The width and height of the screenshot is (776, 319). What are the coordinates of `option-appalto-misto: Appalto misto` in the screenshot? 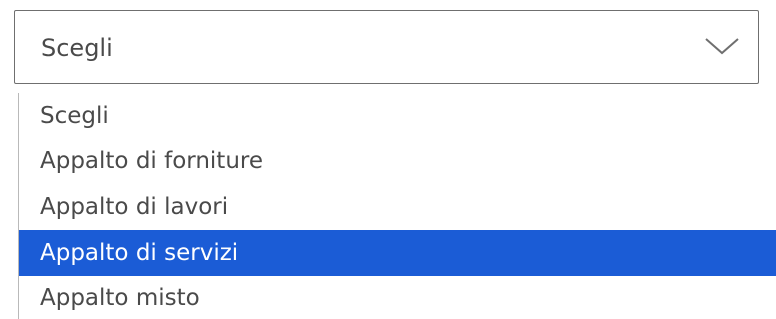 It's located at (397, 297).